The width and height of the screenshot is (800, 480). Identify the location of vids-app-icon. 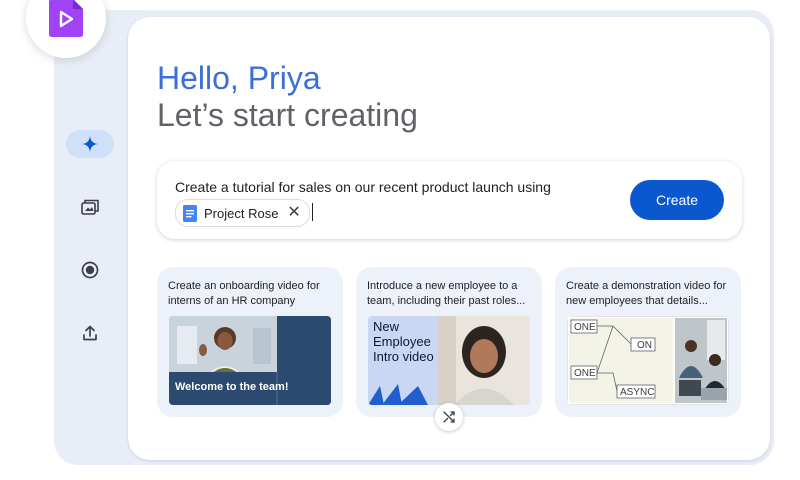
(66, 18).